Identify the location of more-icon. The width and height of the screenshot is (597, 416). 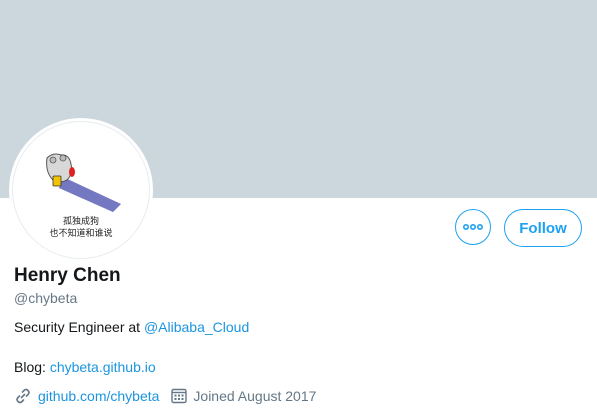
(473, 227).